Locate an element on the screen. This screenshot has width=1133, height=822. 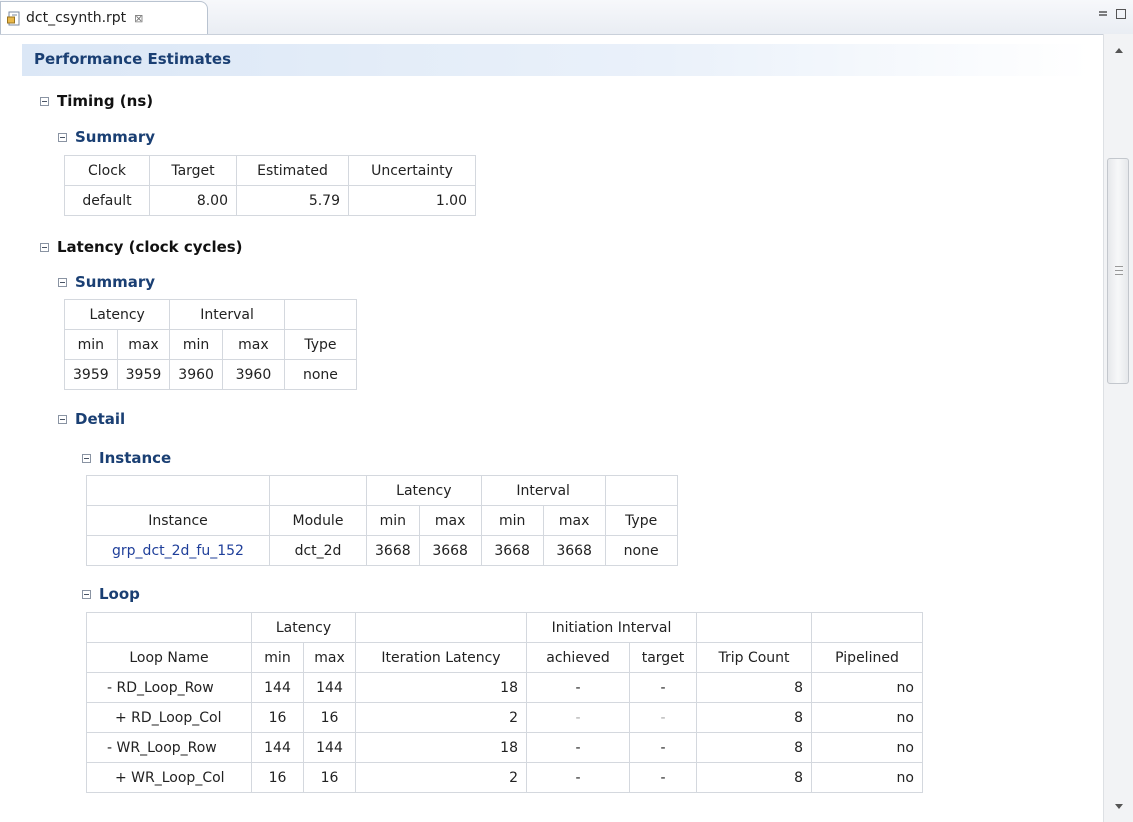
column-header: Pipelined is located at coordinates (867, 657).